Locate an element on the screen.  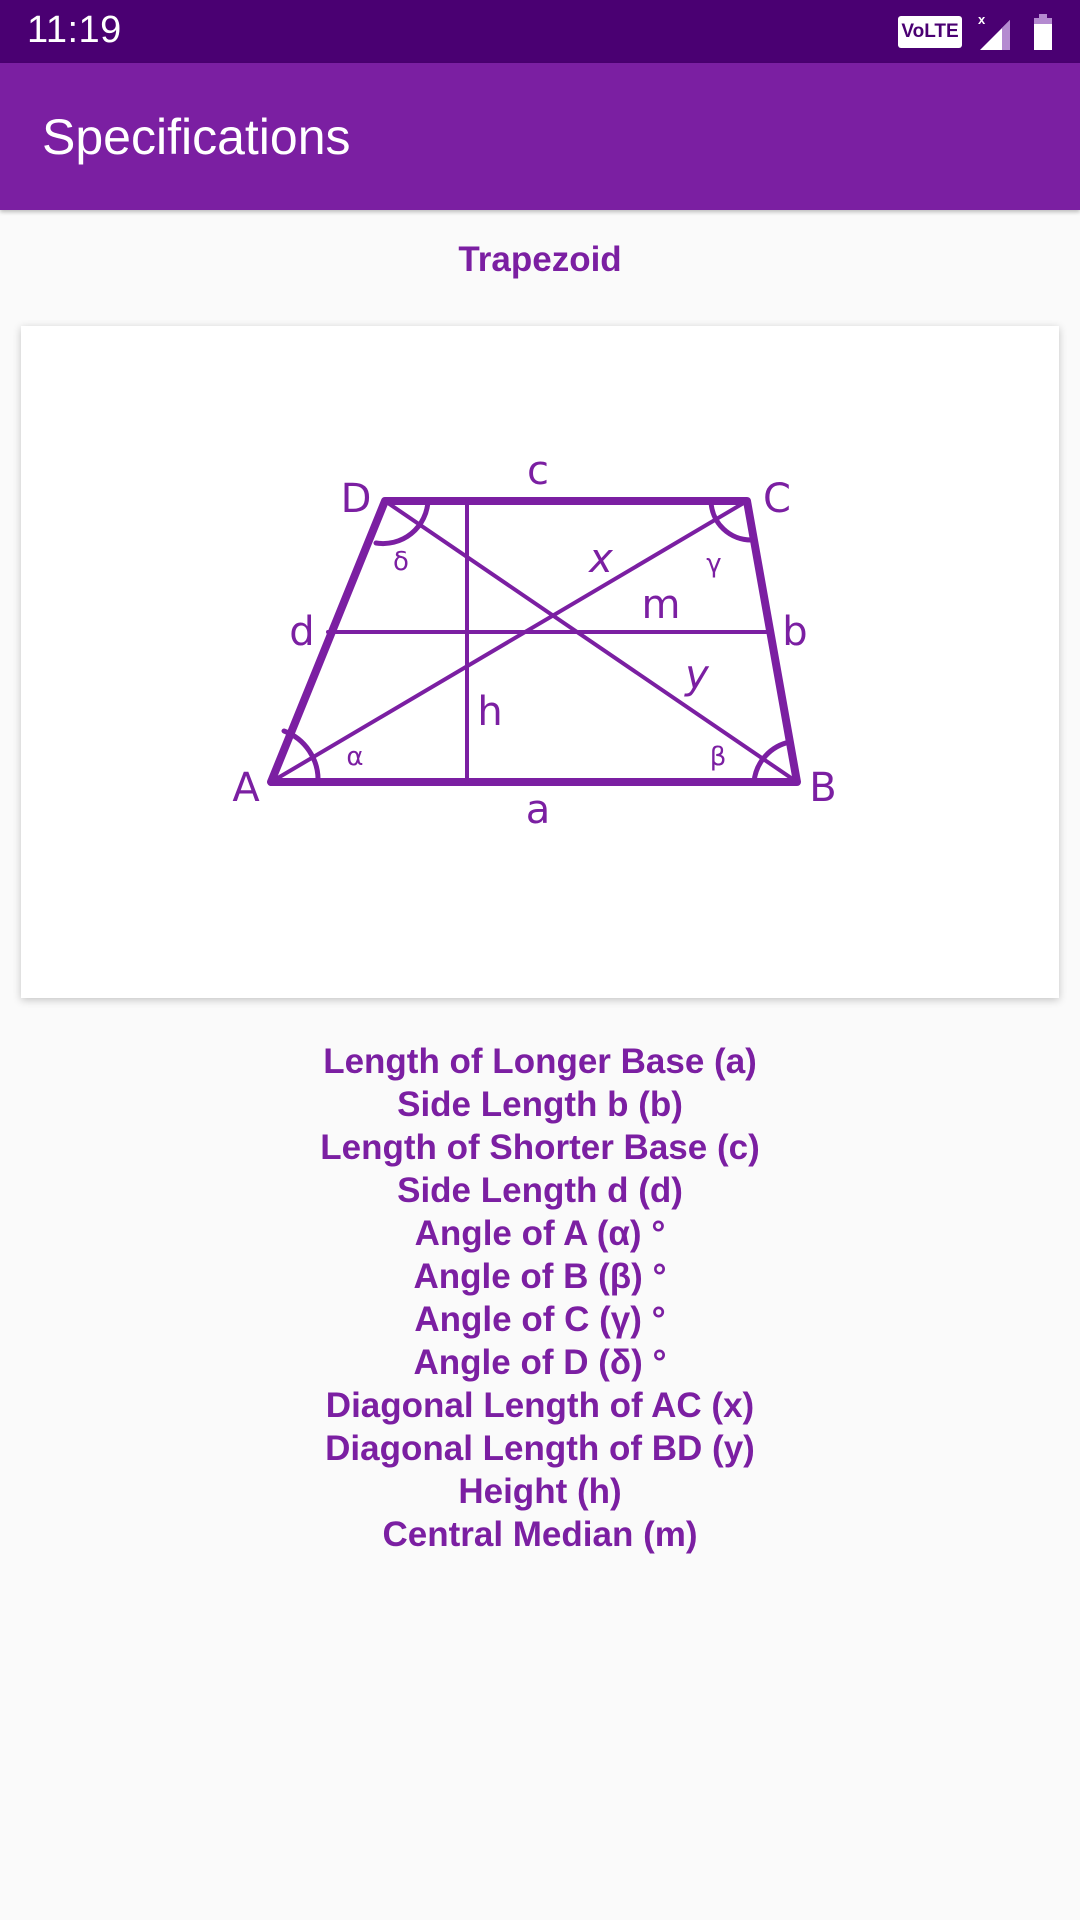
signal-icon: x is located at coordinates (994, 31).